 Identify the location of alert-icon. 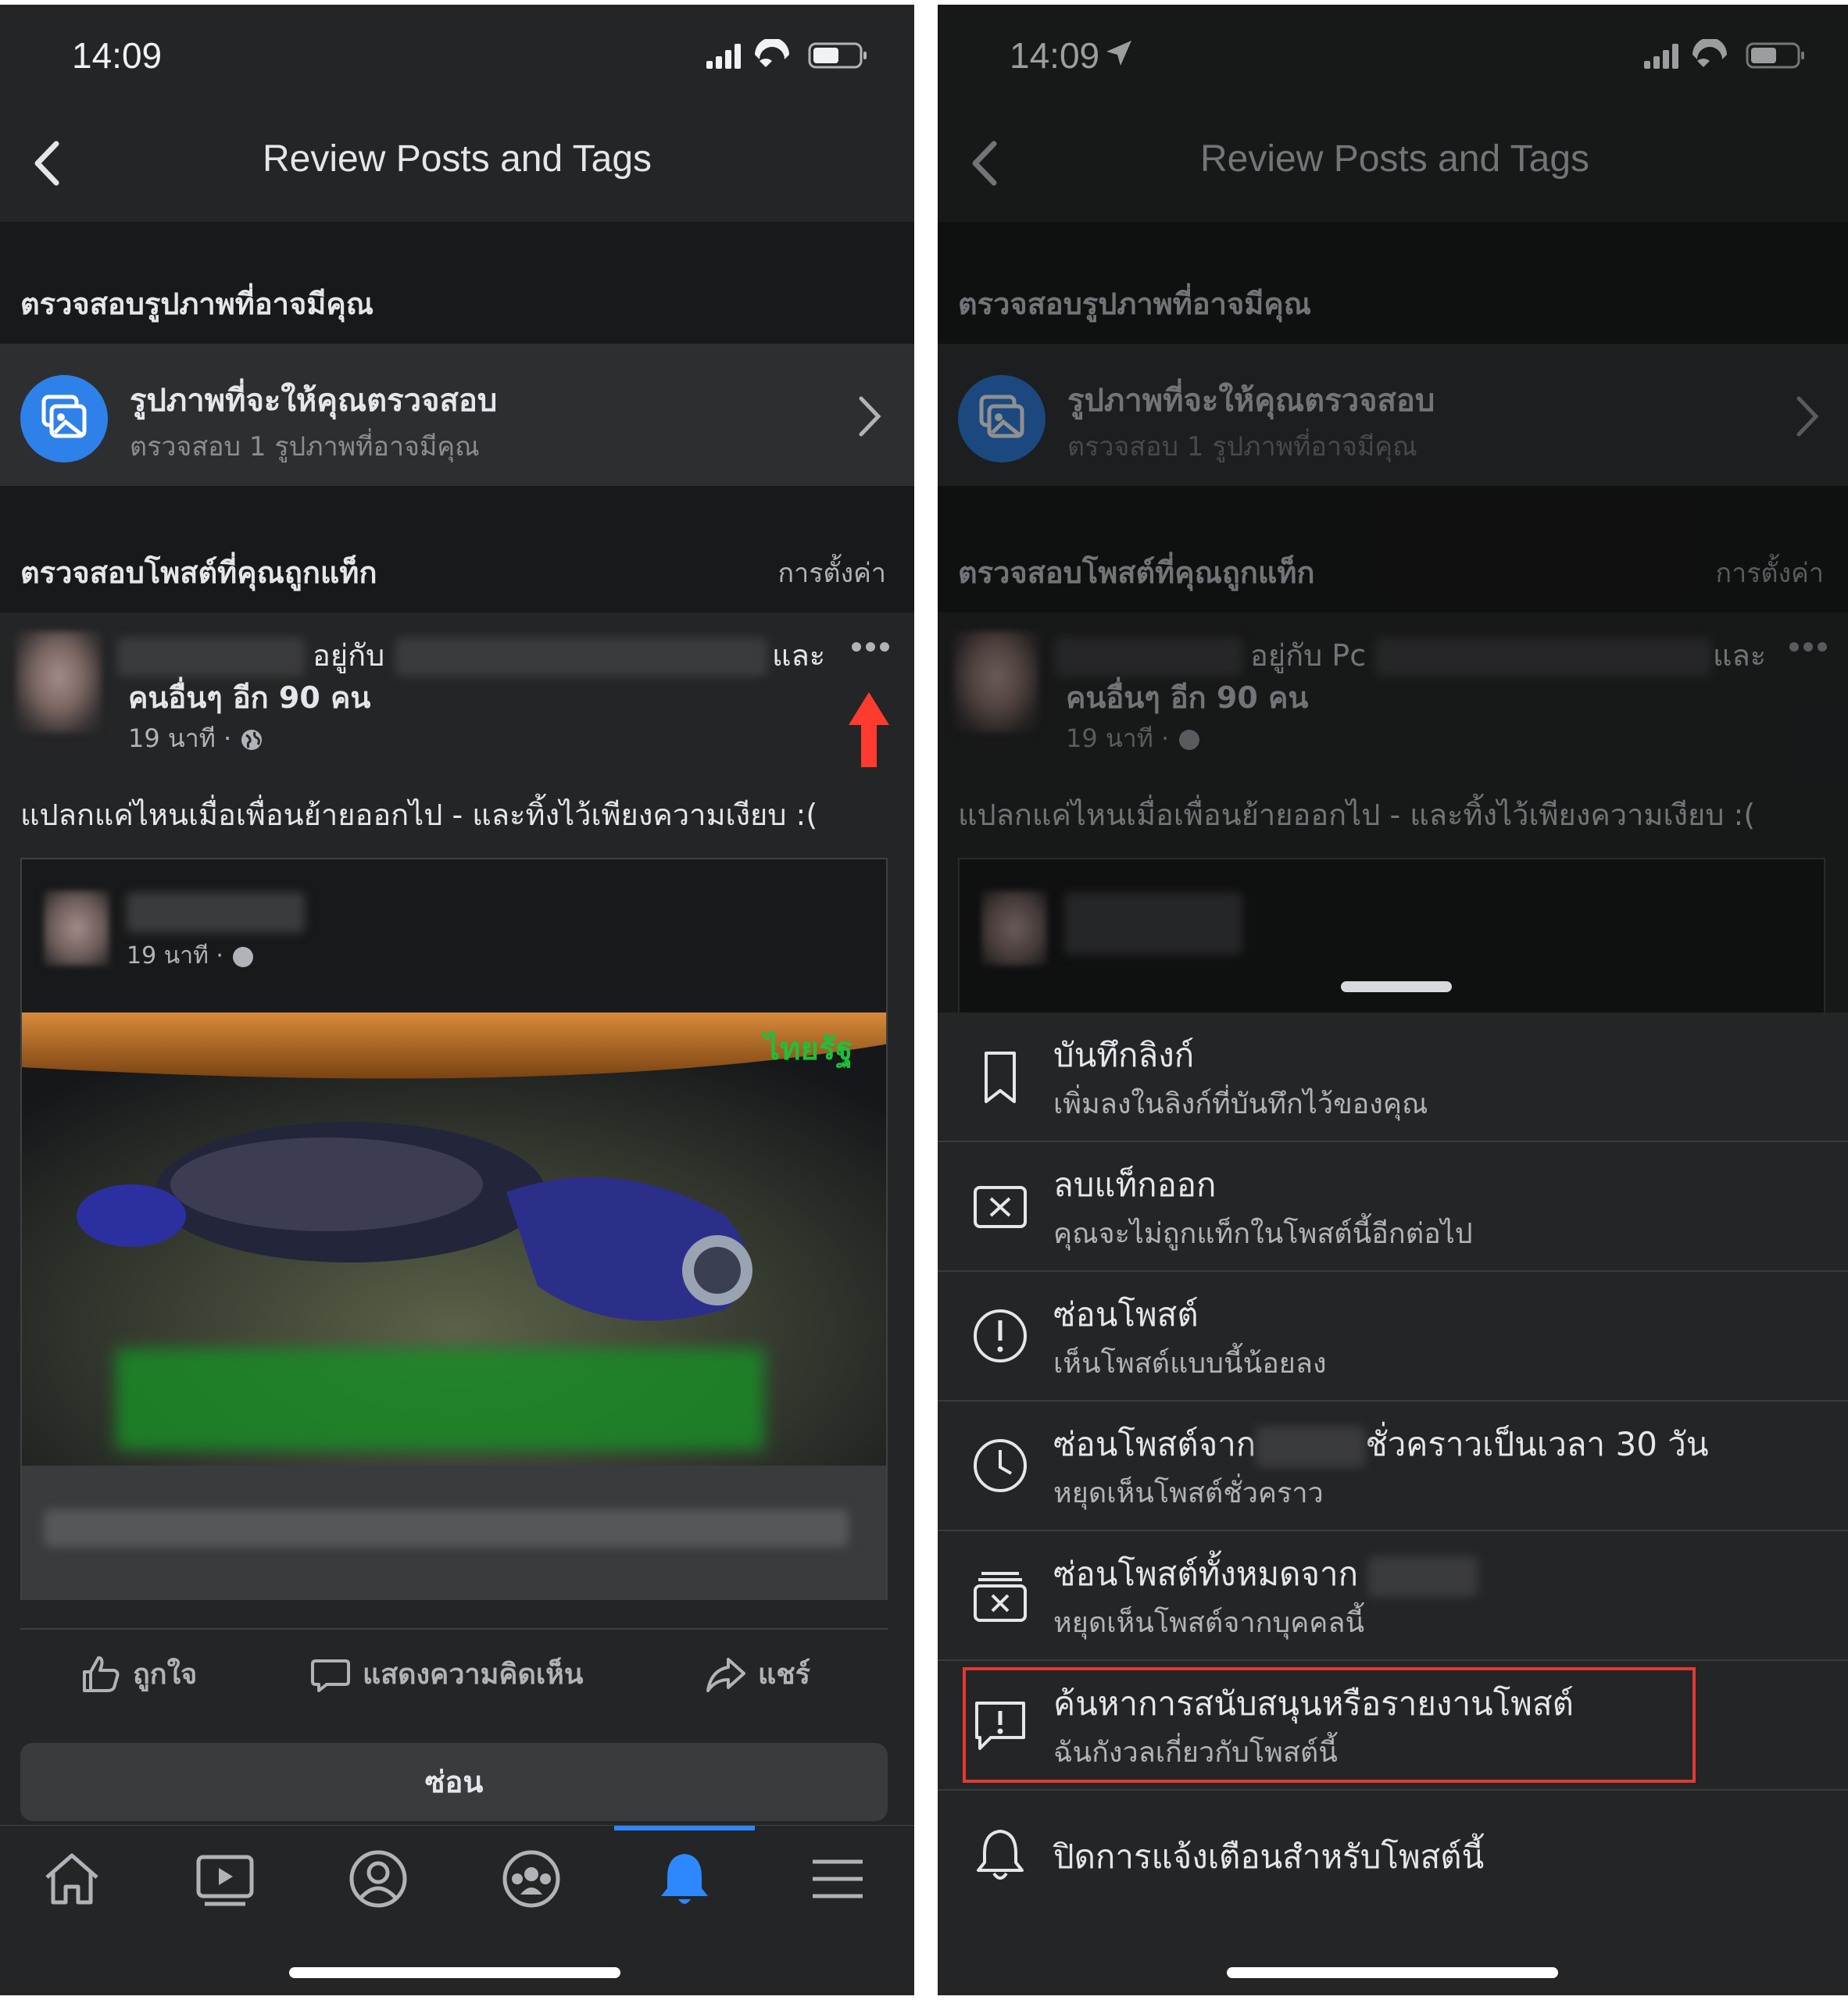
(1000, 1335).